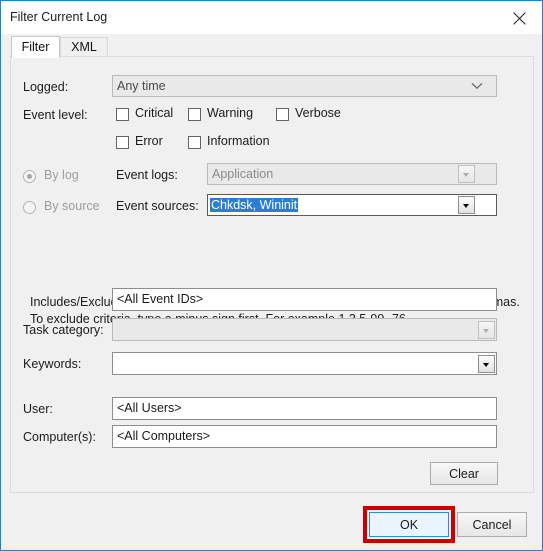  Describe the element at coordinates (61, 175) in the screenshot. I see `radio-by-log-label: By log` at that location.